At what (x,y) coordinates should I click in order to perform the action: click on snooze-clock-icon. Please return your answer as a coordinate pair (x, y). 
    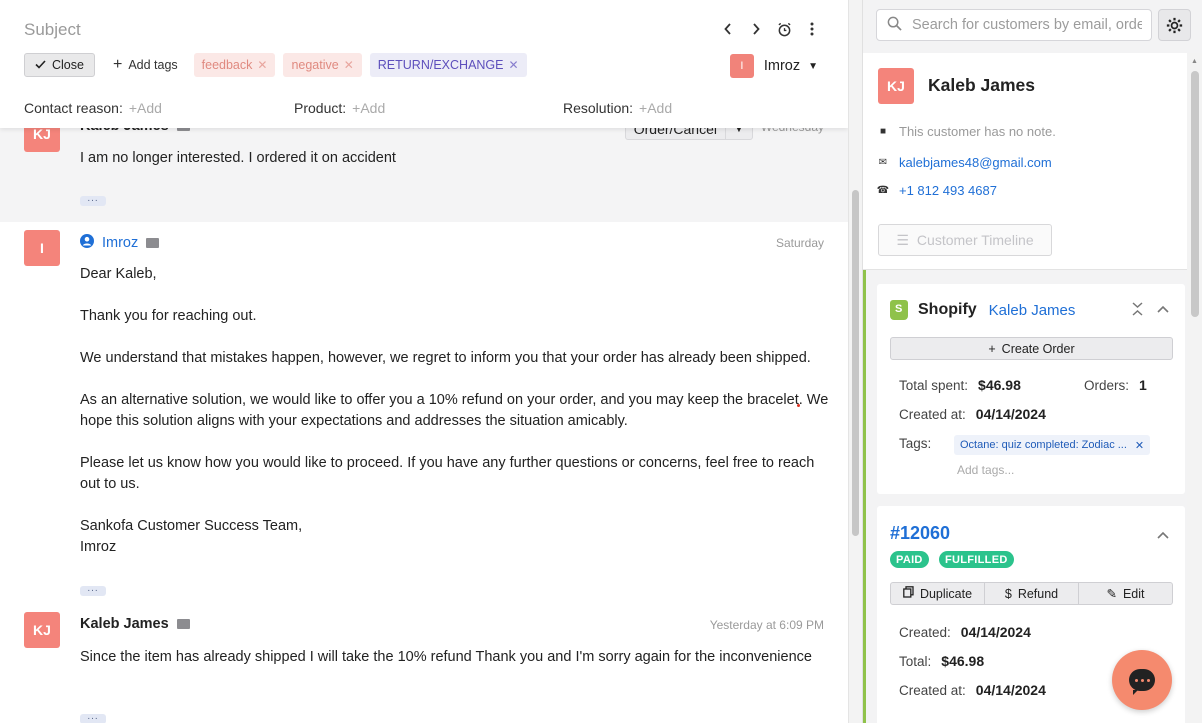
    Looking at the image, I should click on (784, 29).